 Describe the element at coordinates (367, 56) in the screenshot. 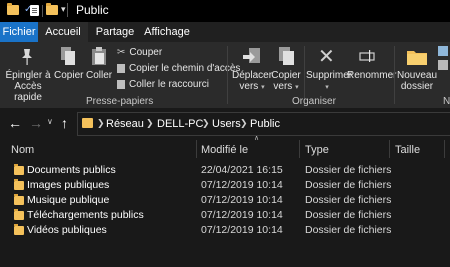

I see `rename-icon` at that location.